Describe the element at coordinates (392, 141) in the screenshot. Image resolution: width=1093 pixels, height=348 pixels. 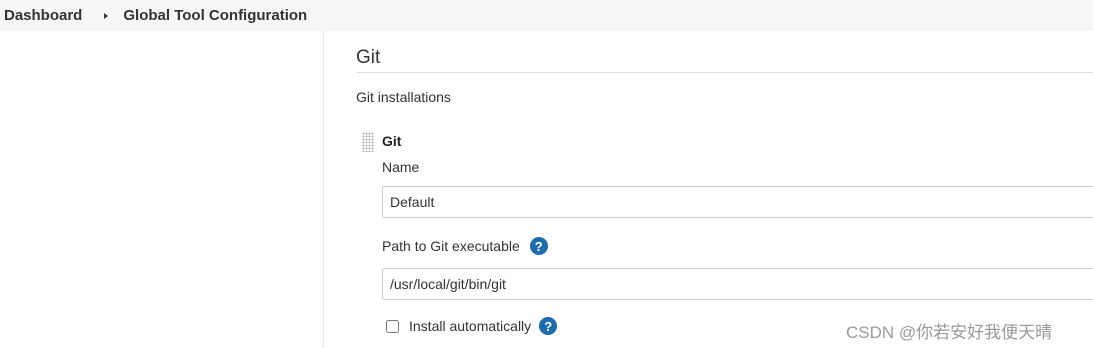
I see `installation-title: Git` at that location.